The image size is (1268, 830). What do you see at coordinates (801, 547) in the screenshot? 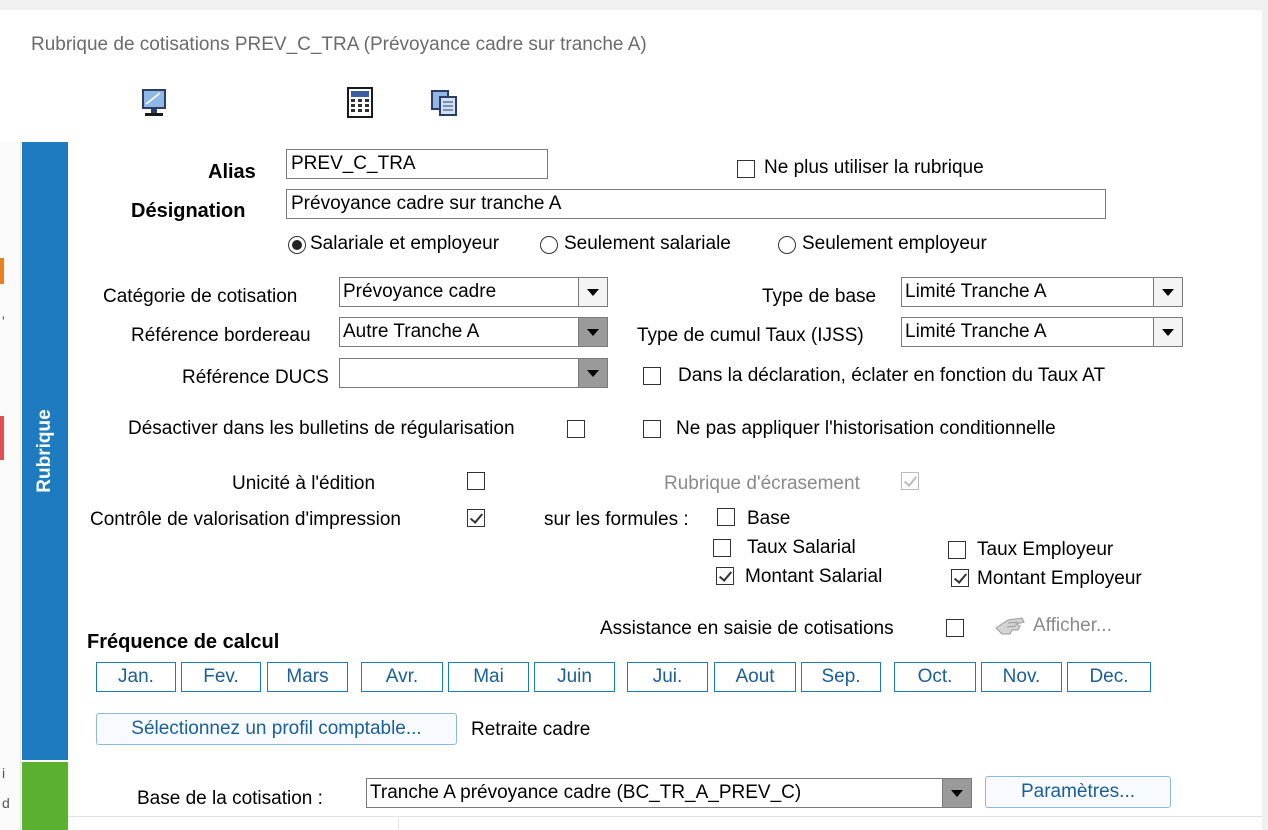
I see `formule-taux-salarial-label: Taux Salarial` at bounding box center [801, 547].